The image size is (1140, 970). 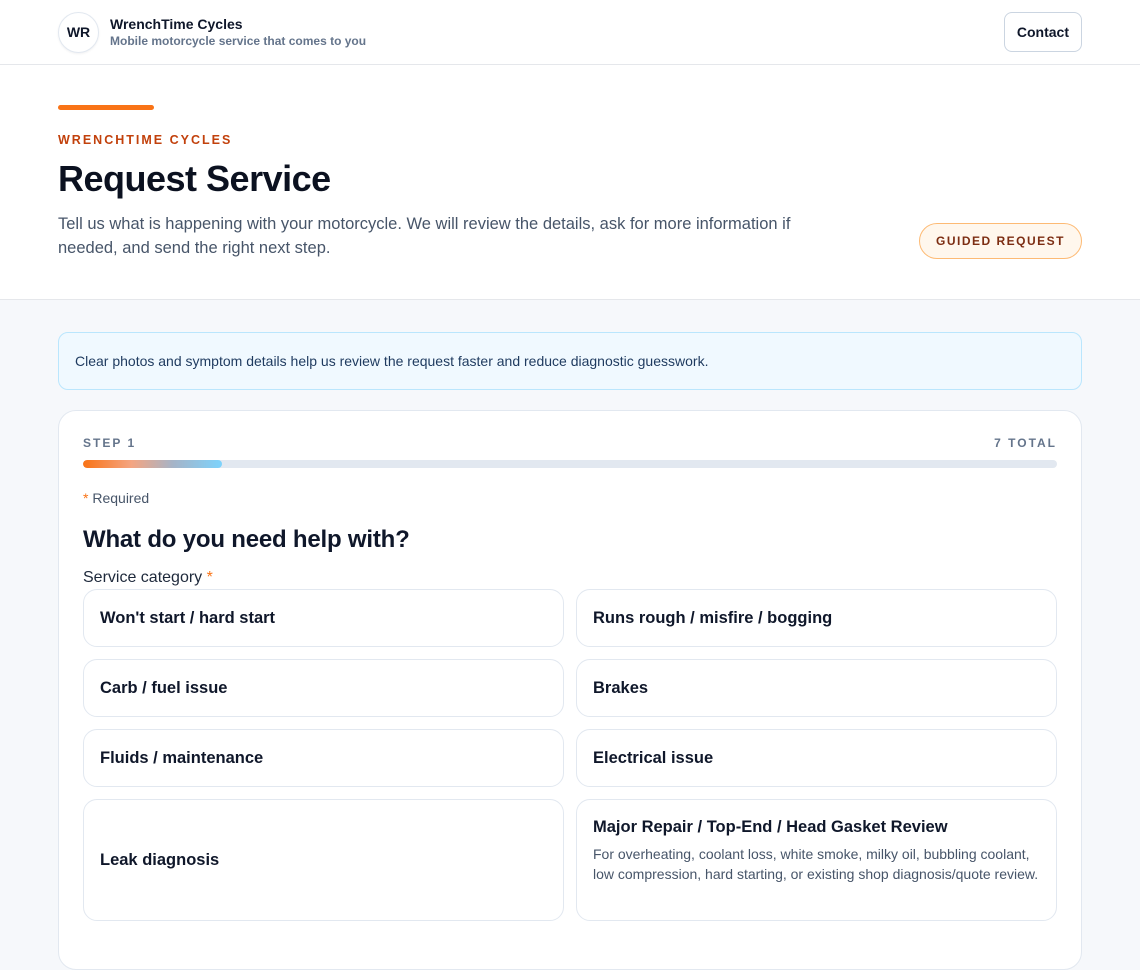 I want to click on progress-bar, so click(x=570, y=464).